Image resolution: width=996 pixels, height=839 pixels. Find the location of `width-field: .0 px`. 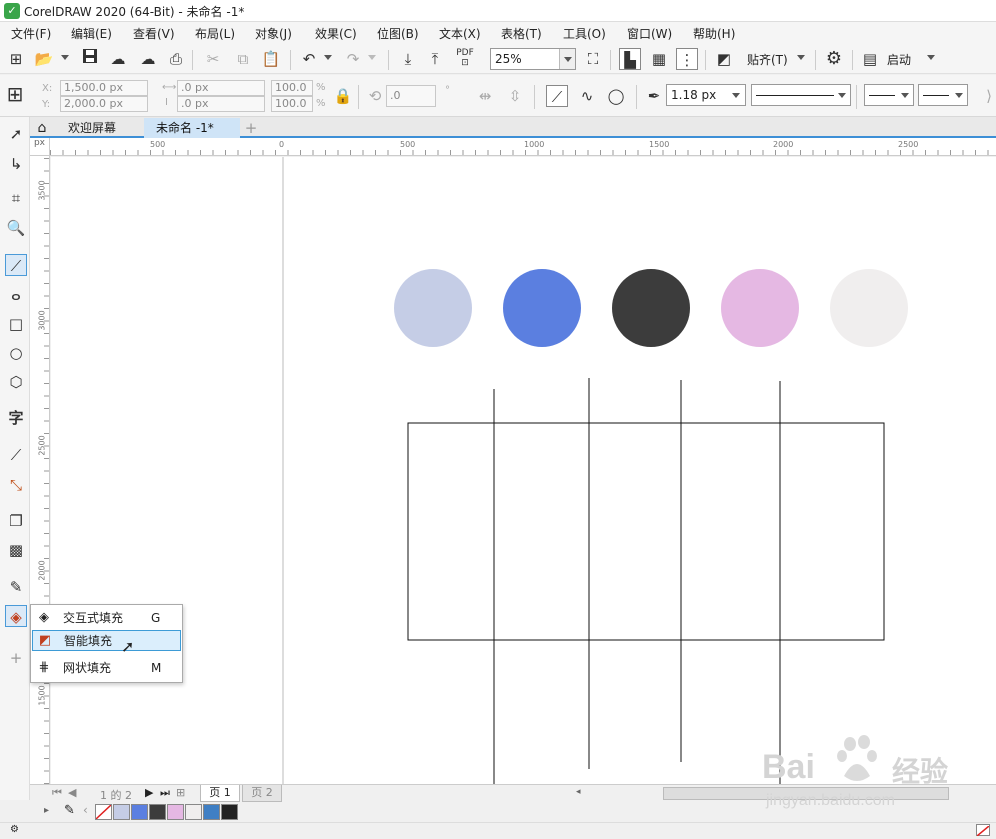

width-field: .0 px is located at coordinates (221, 88).